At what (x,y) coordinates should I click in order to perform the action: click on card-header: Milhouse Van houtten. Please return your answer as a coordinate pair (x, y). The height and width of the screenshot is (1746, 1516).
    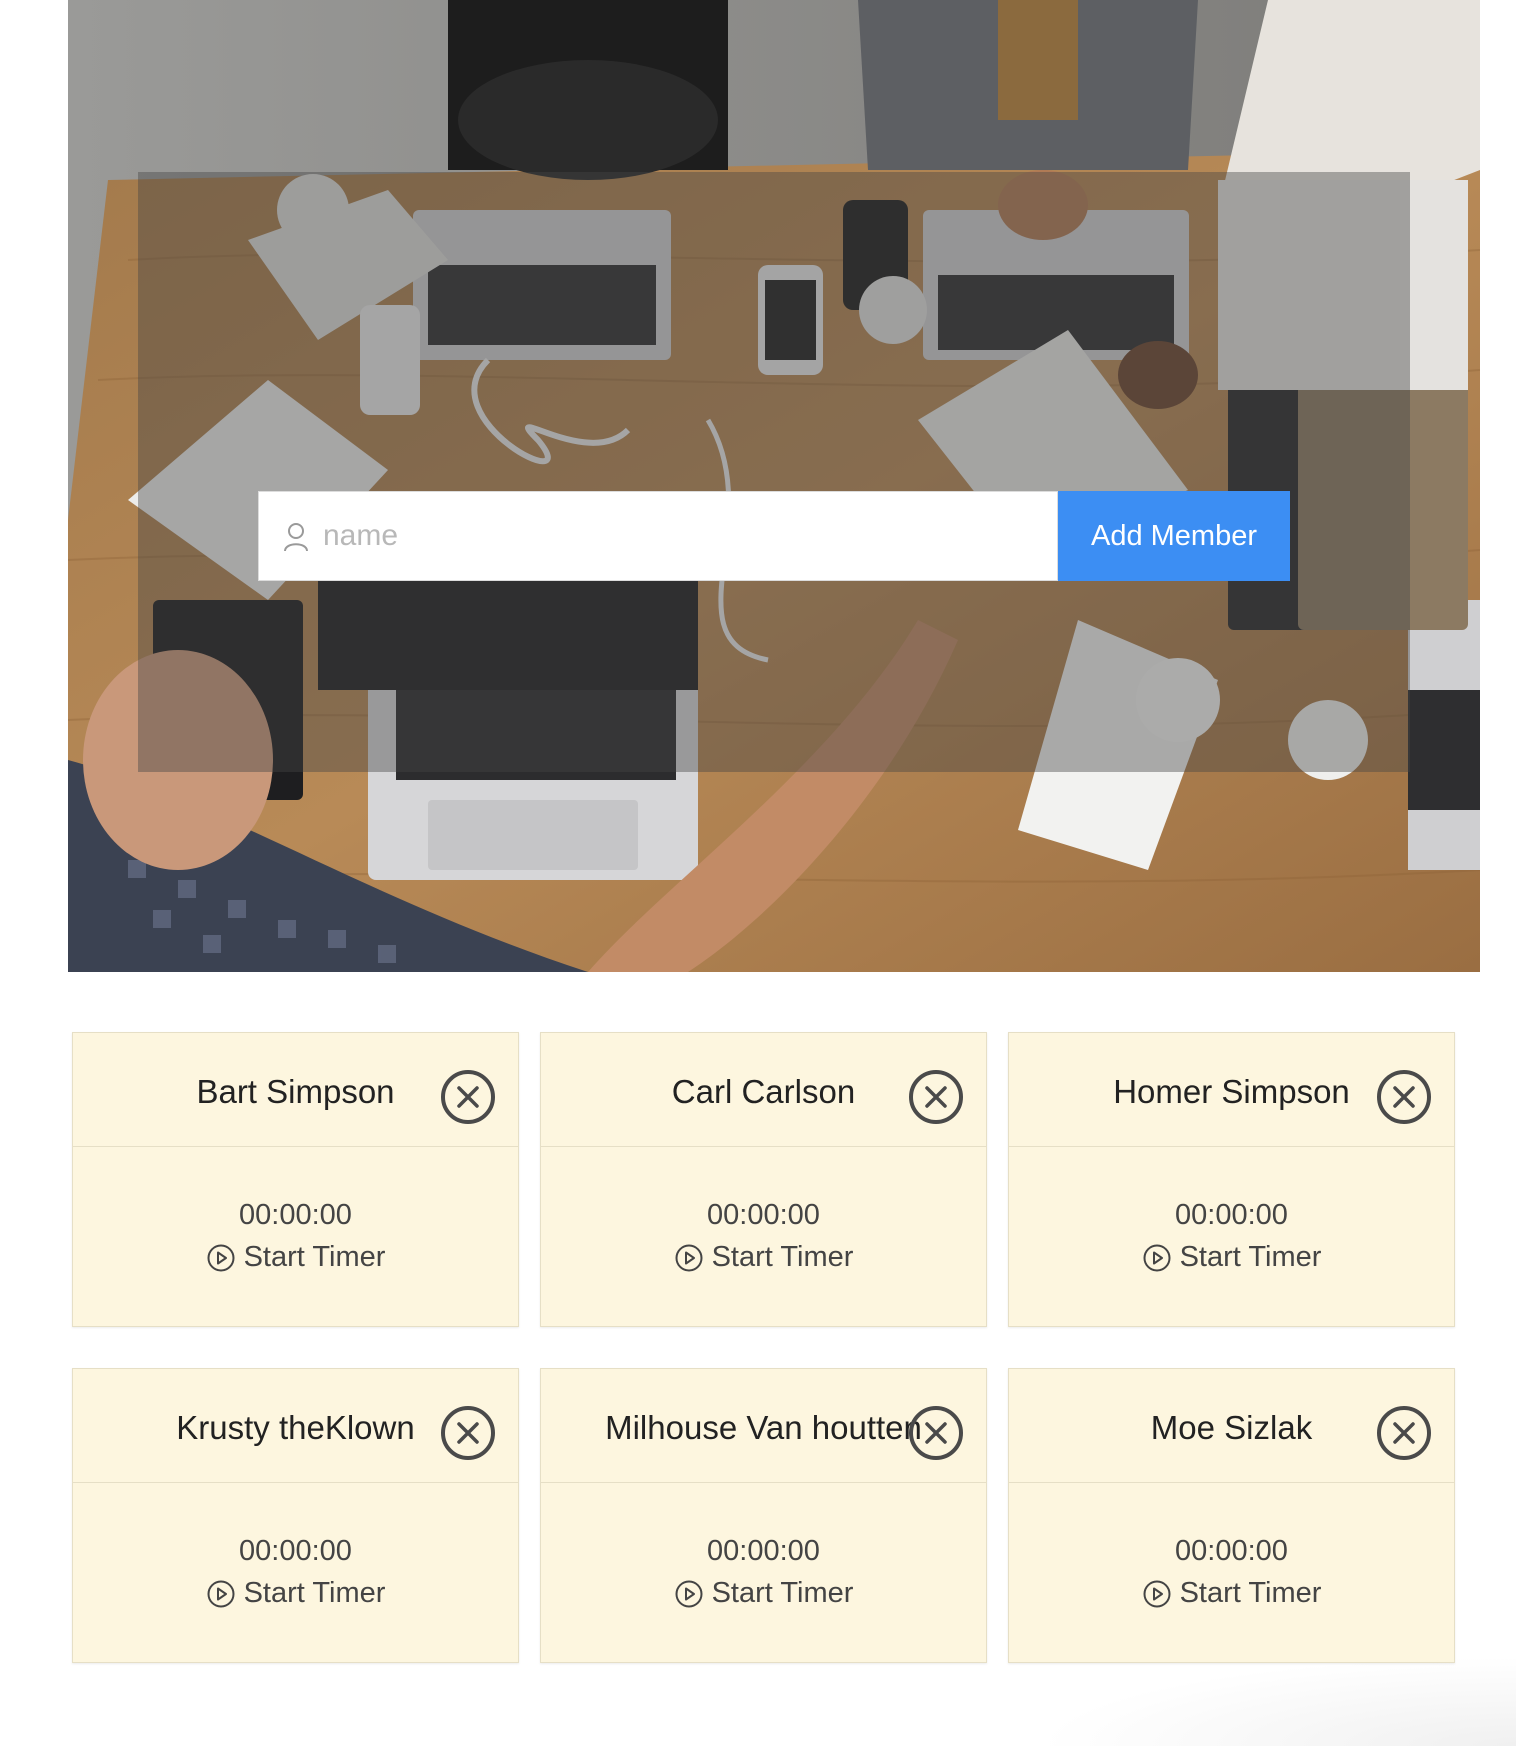
    Looking at the image, I should click on (763, 1426).